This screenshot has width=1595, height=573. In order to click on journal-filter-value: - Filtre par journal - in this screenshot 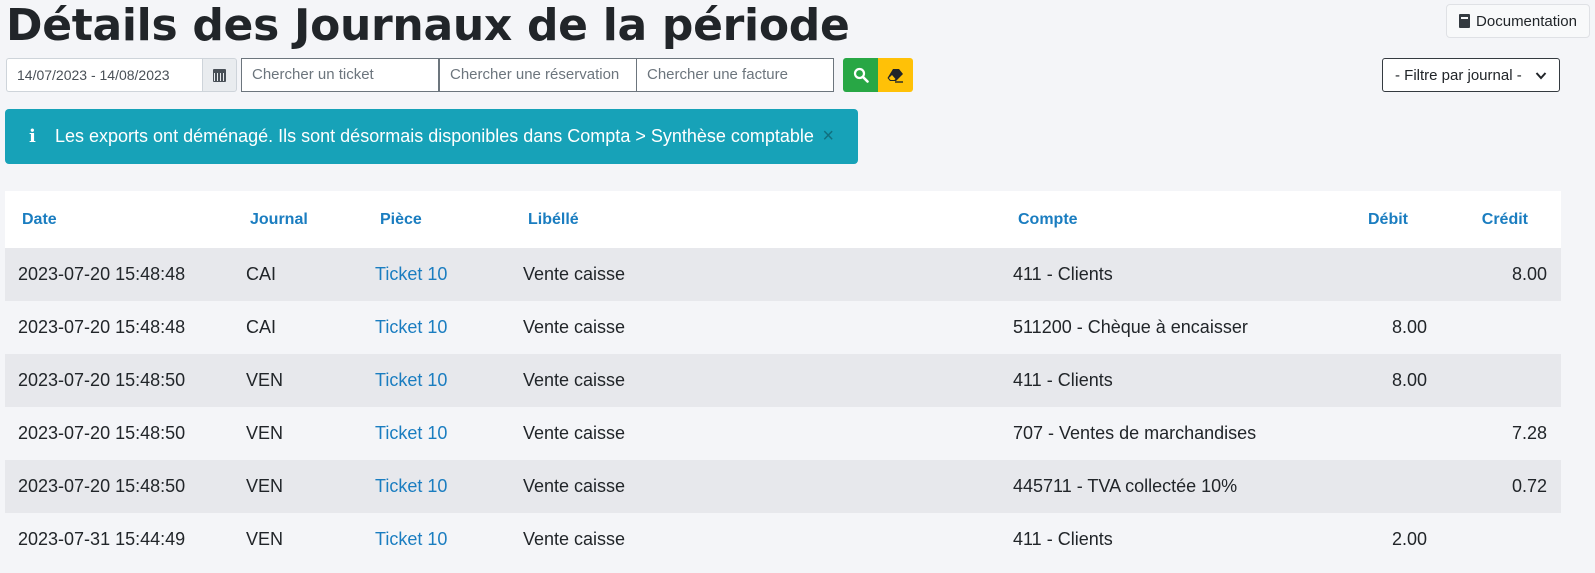, I will do `click(1458, 75)`.